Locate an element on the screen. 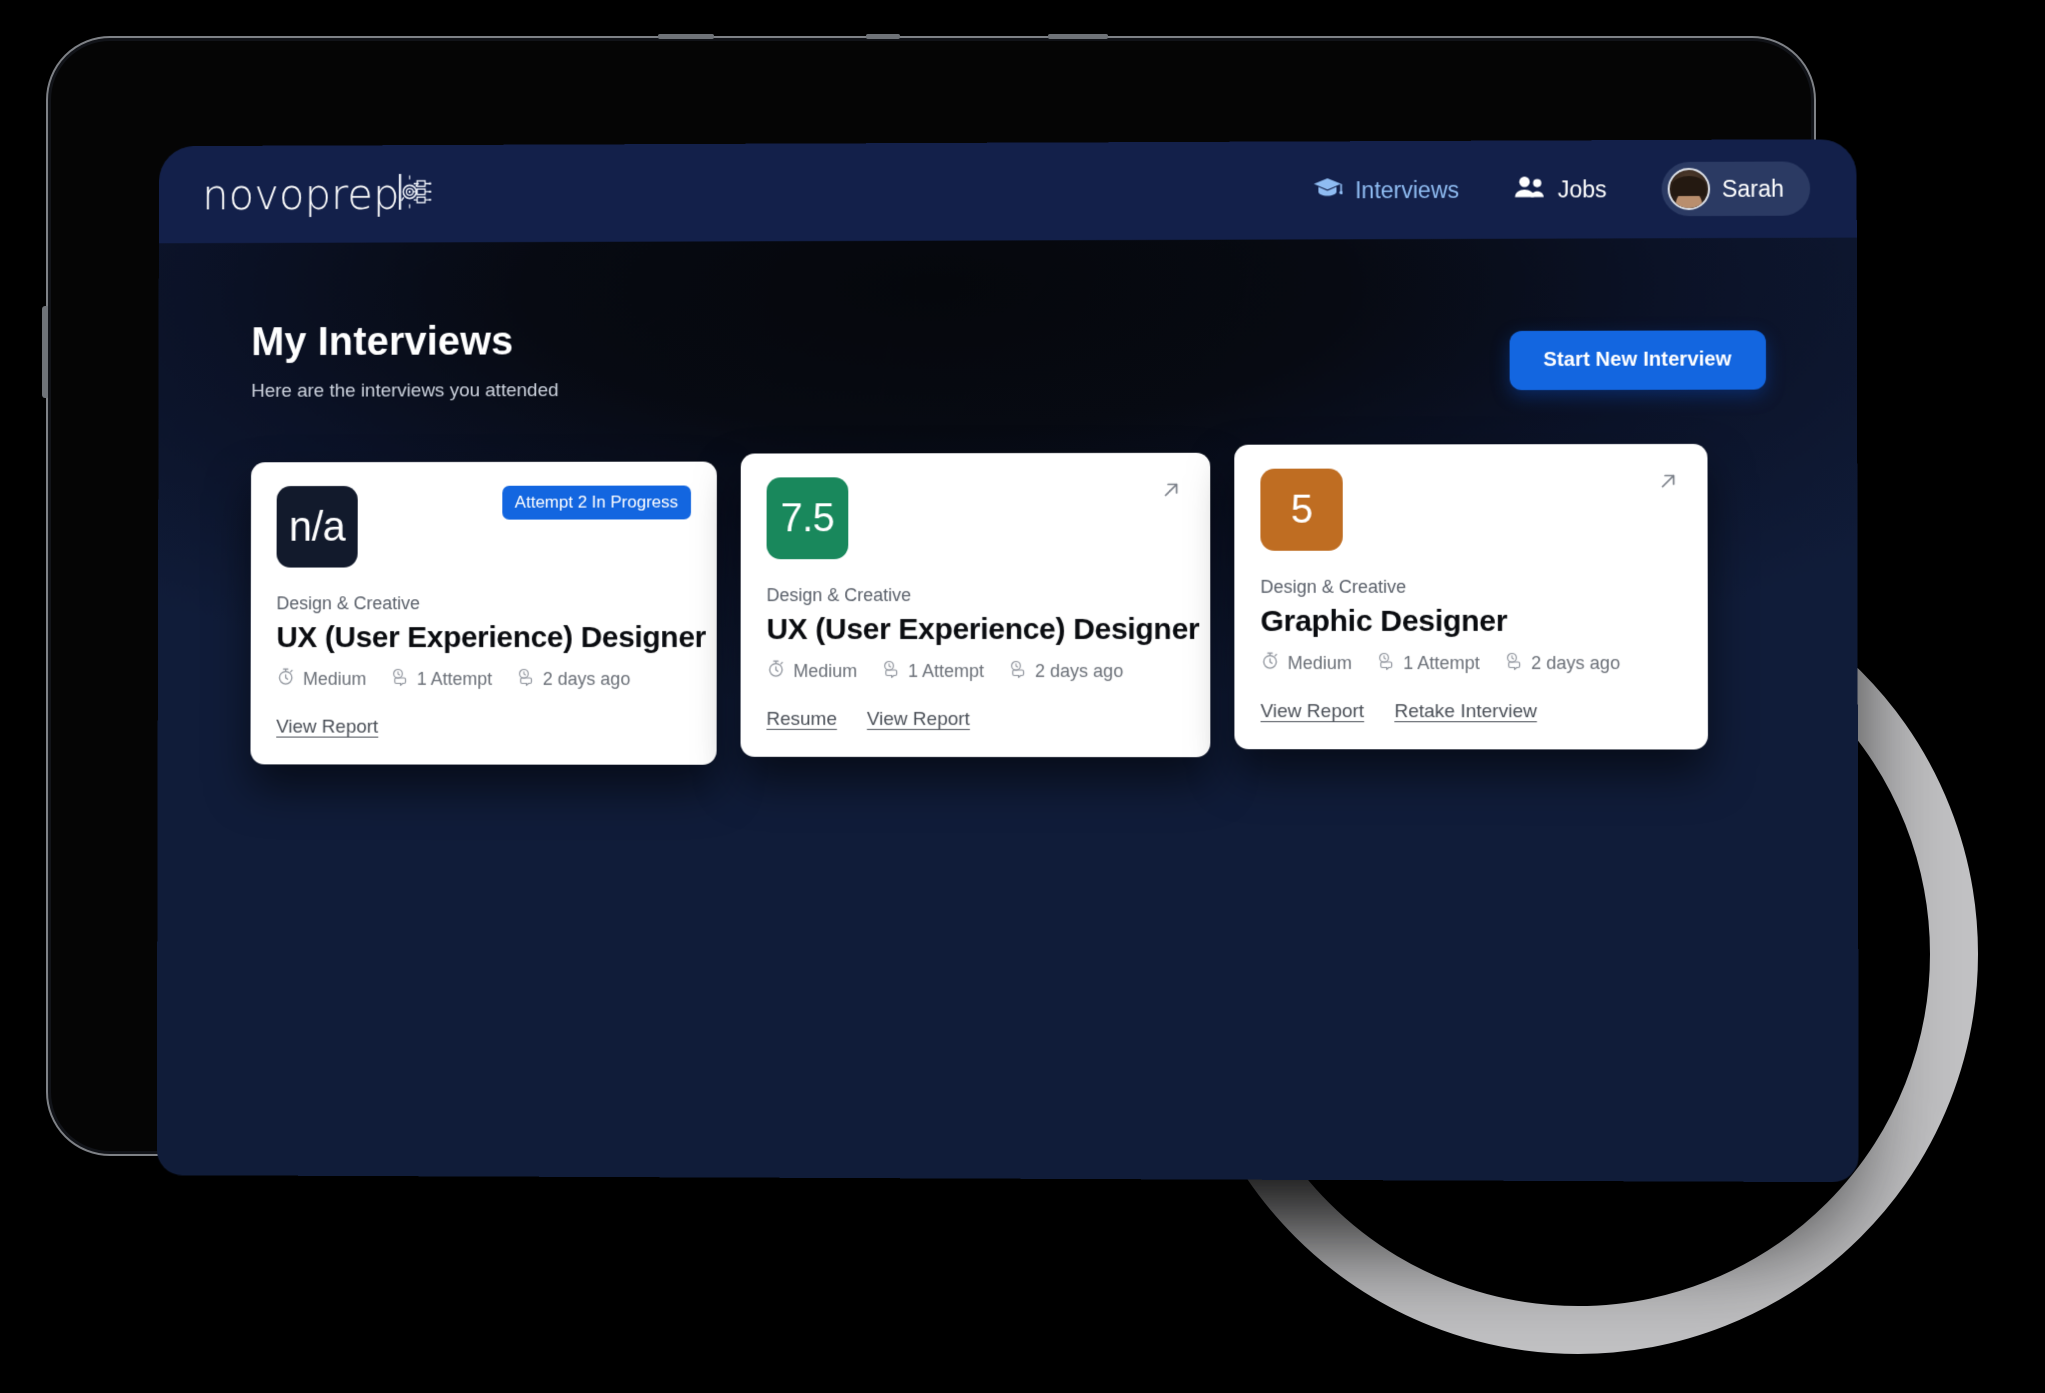  card-top-row: 5 is located at coordinates (1470, 509).